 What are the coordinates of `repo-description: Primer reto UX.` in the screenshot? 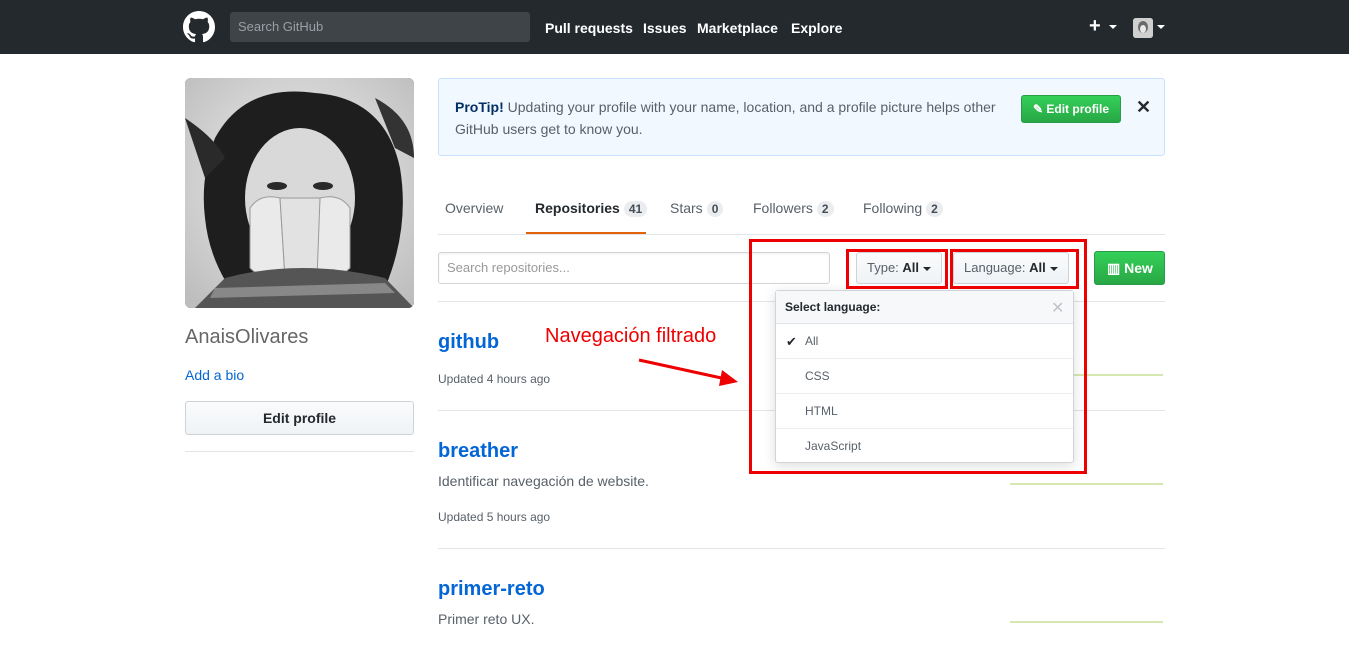 It's located at (486, 619).